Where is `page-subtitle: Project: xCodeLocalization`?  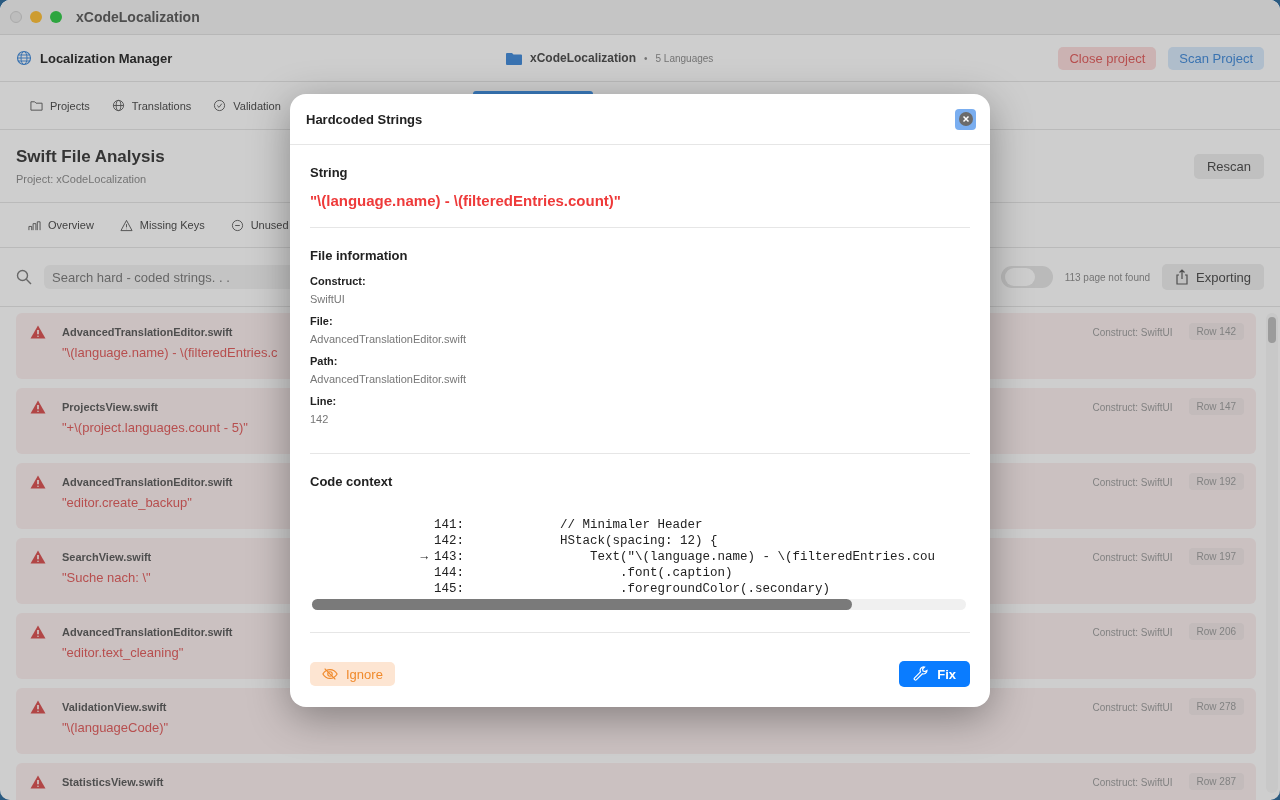
page-subtitle: Project: xCodeLocalization is located at coordinates (82, 179).